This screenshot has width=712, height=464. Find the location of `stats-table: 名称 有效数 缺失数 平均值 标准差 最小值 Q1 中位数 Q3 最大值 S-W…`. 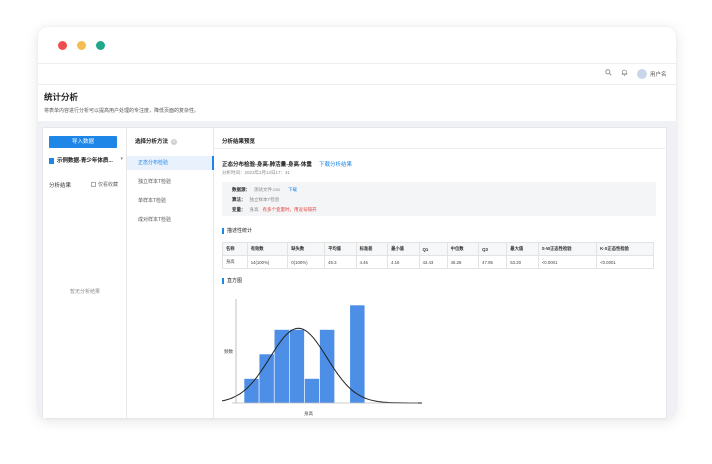

stats-table: 名称 有效数 缺失数 平均值 标准差 最小值 Q1 中位数 Q3 最大值 S-W… is located at coordinates (438, 255).